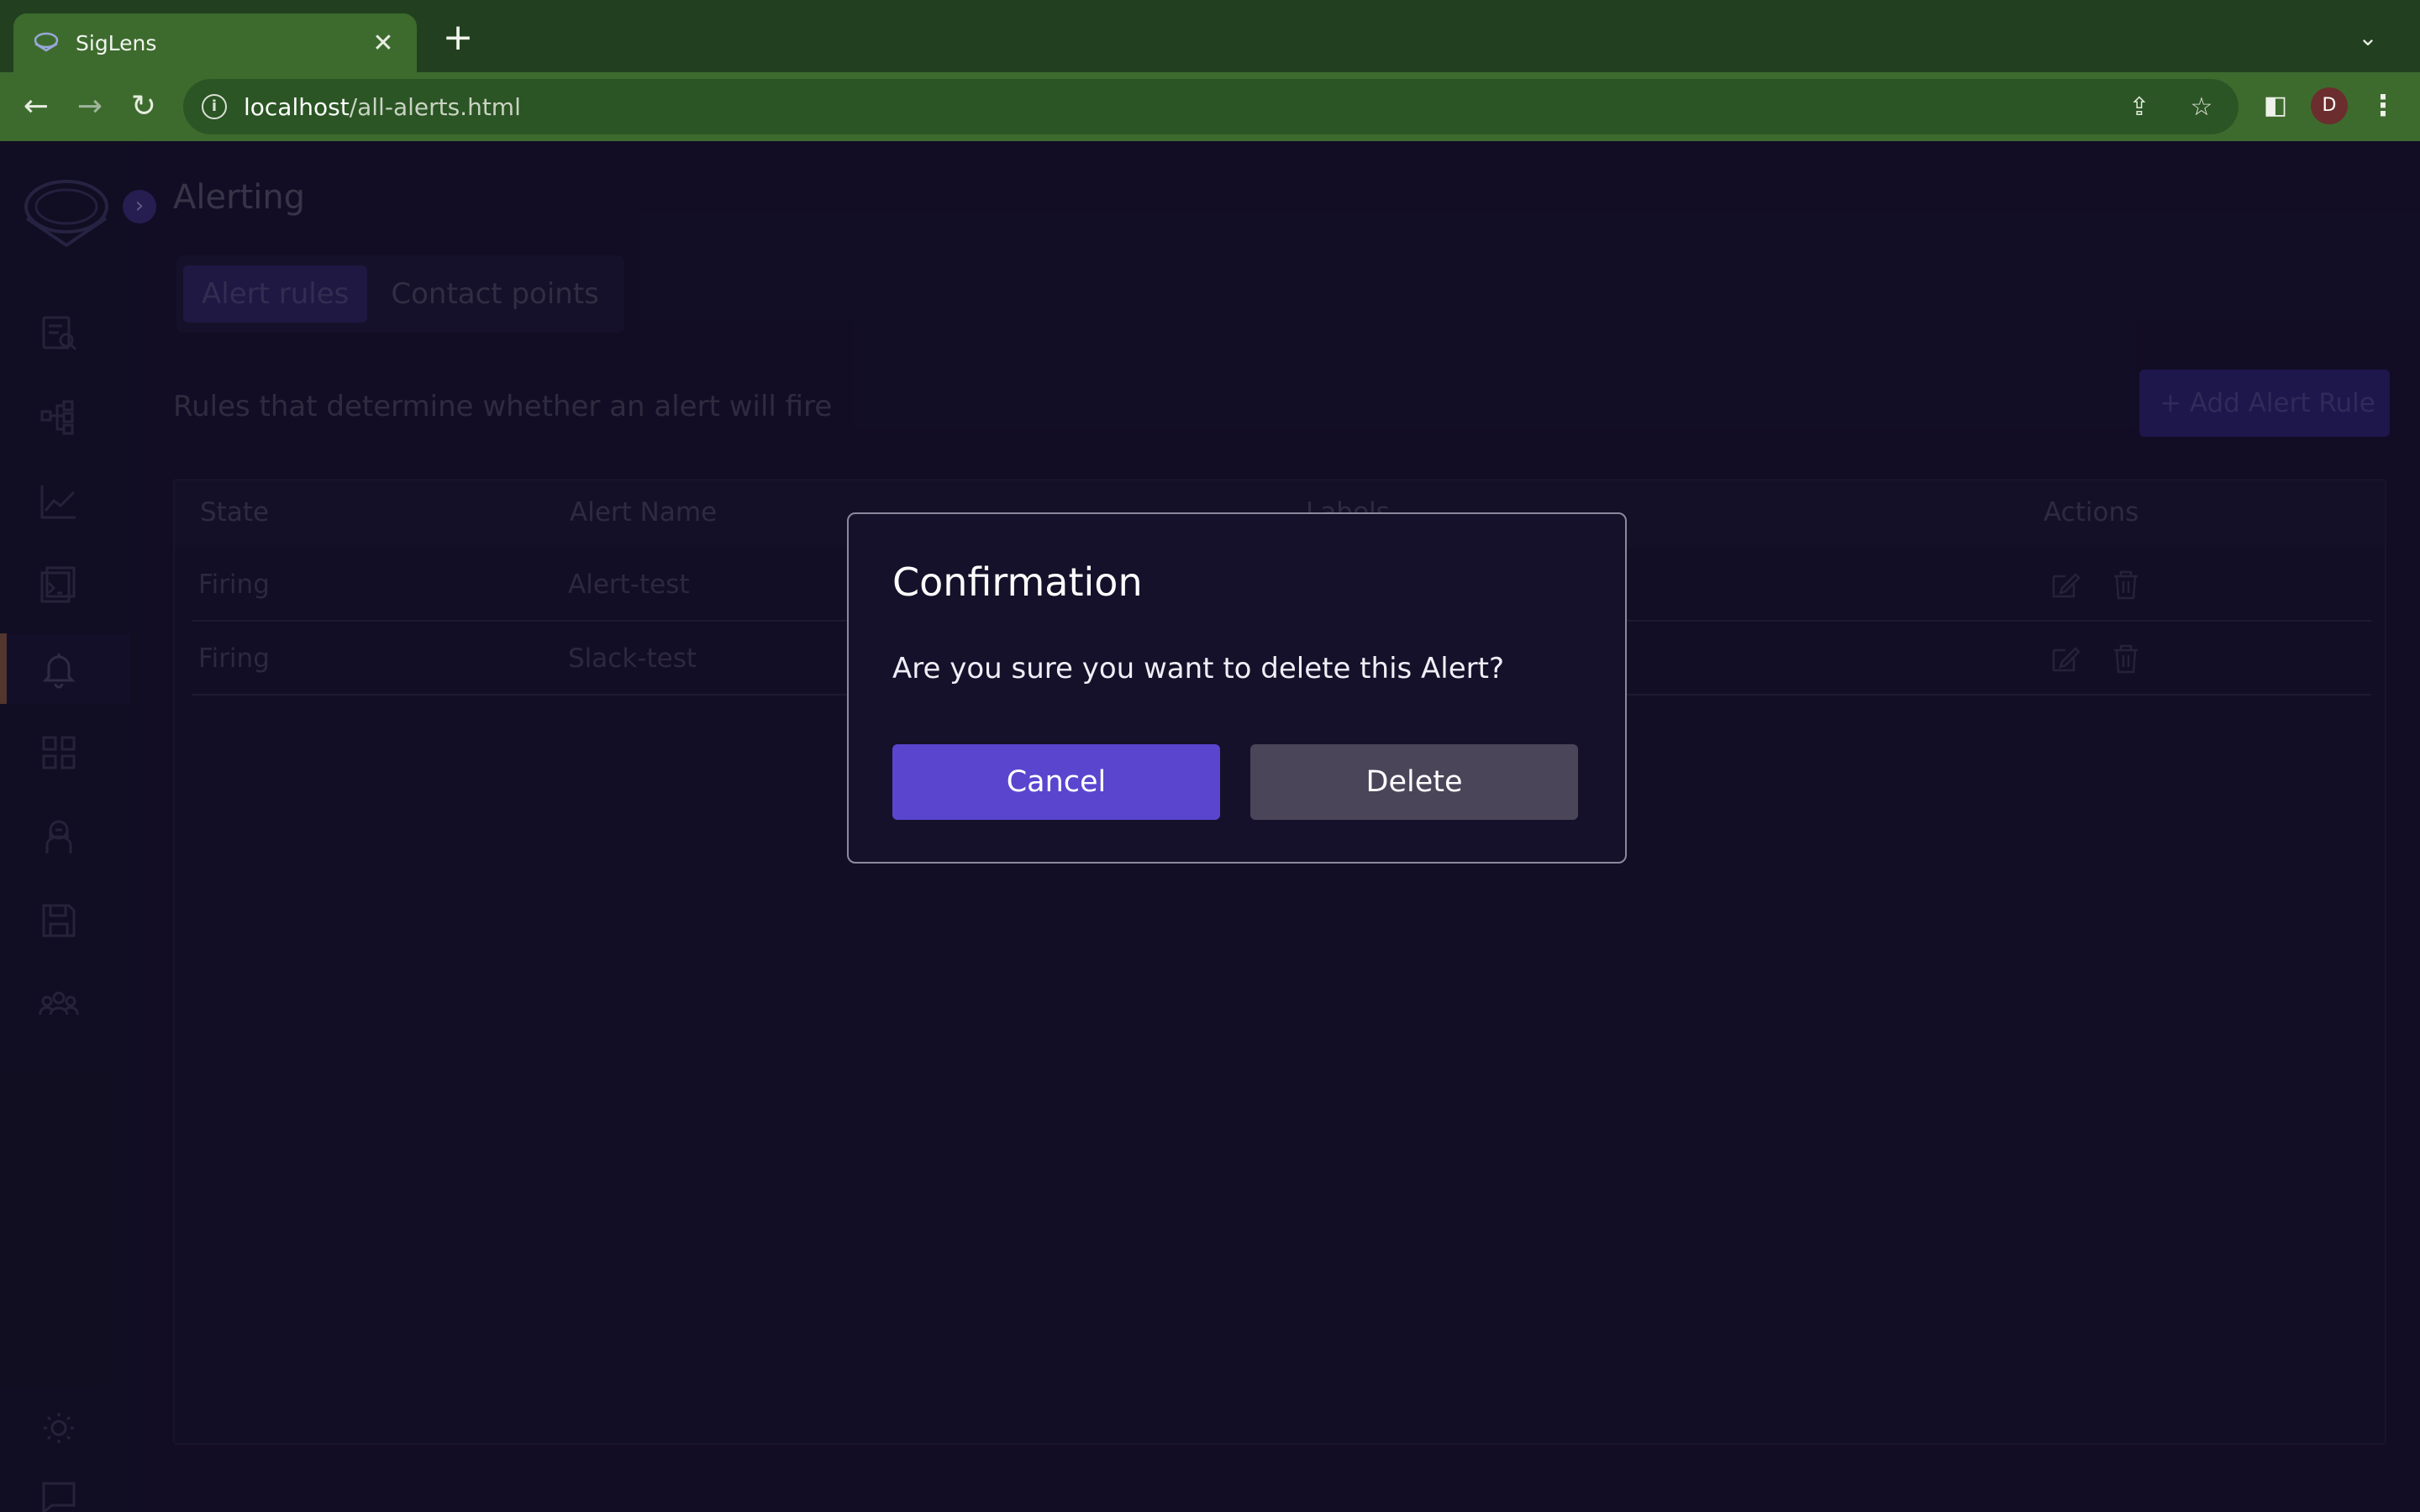 This screenshot has width=2420, height=1512. Describe the element at coordinates (1414, 782) in the screenshot. I see `delete-button: Delete` at that location.